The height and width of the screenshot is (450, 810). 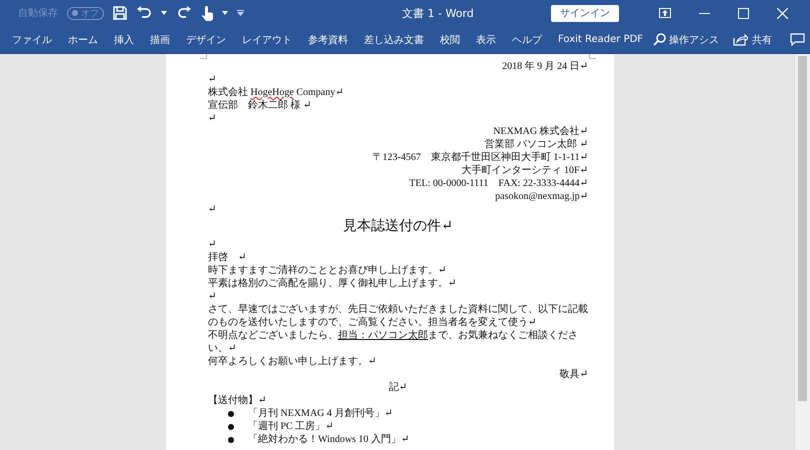 What do you see at coordinates (144, 13) in the screenshot?
I see `undo-icon` at bounding box center [144, 13].